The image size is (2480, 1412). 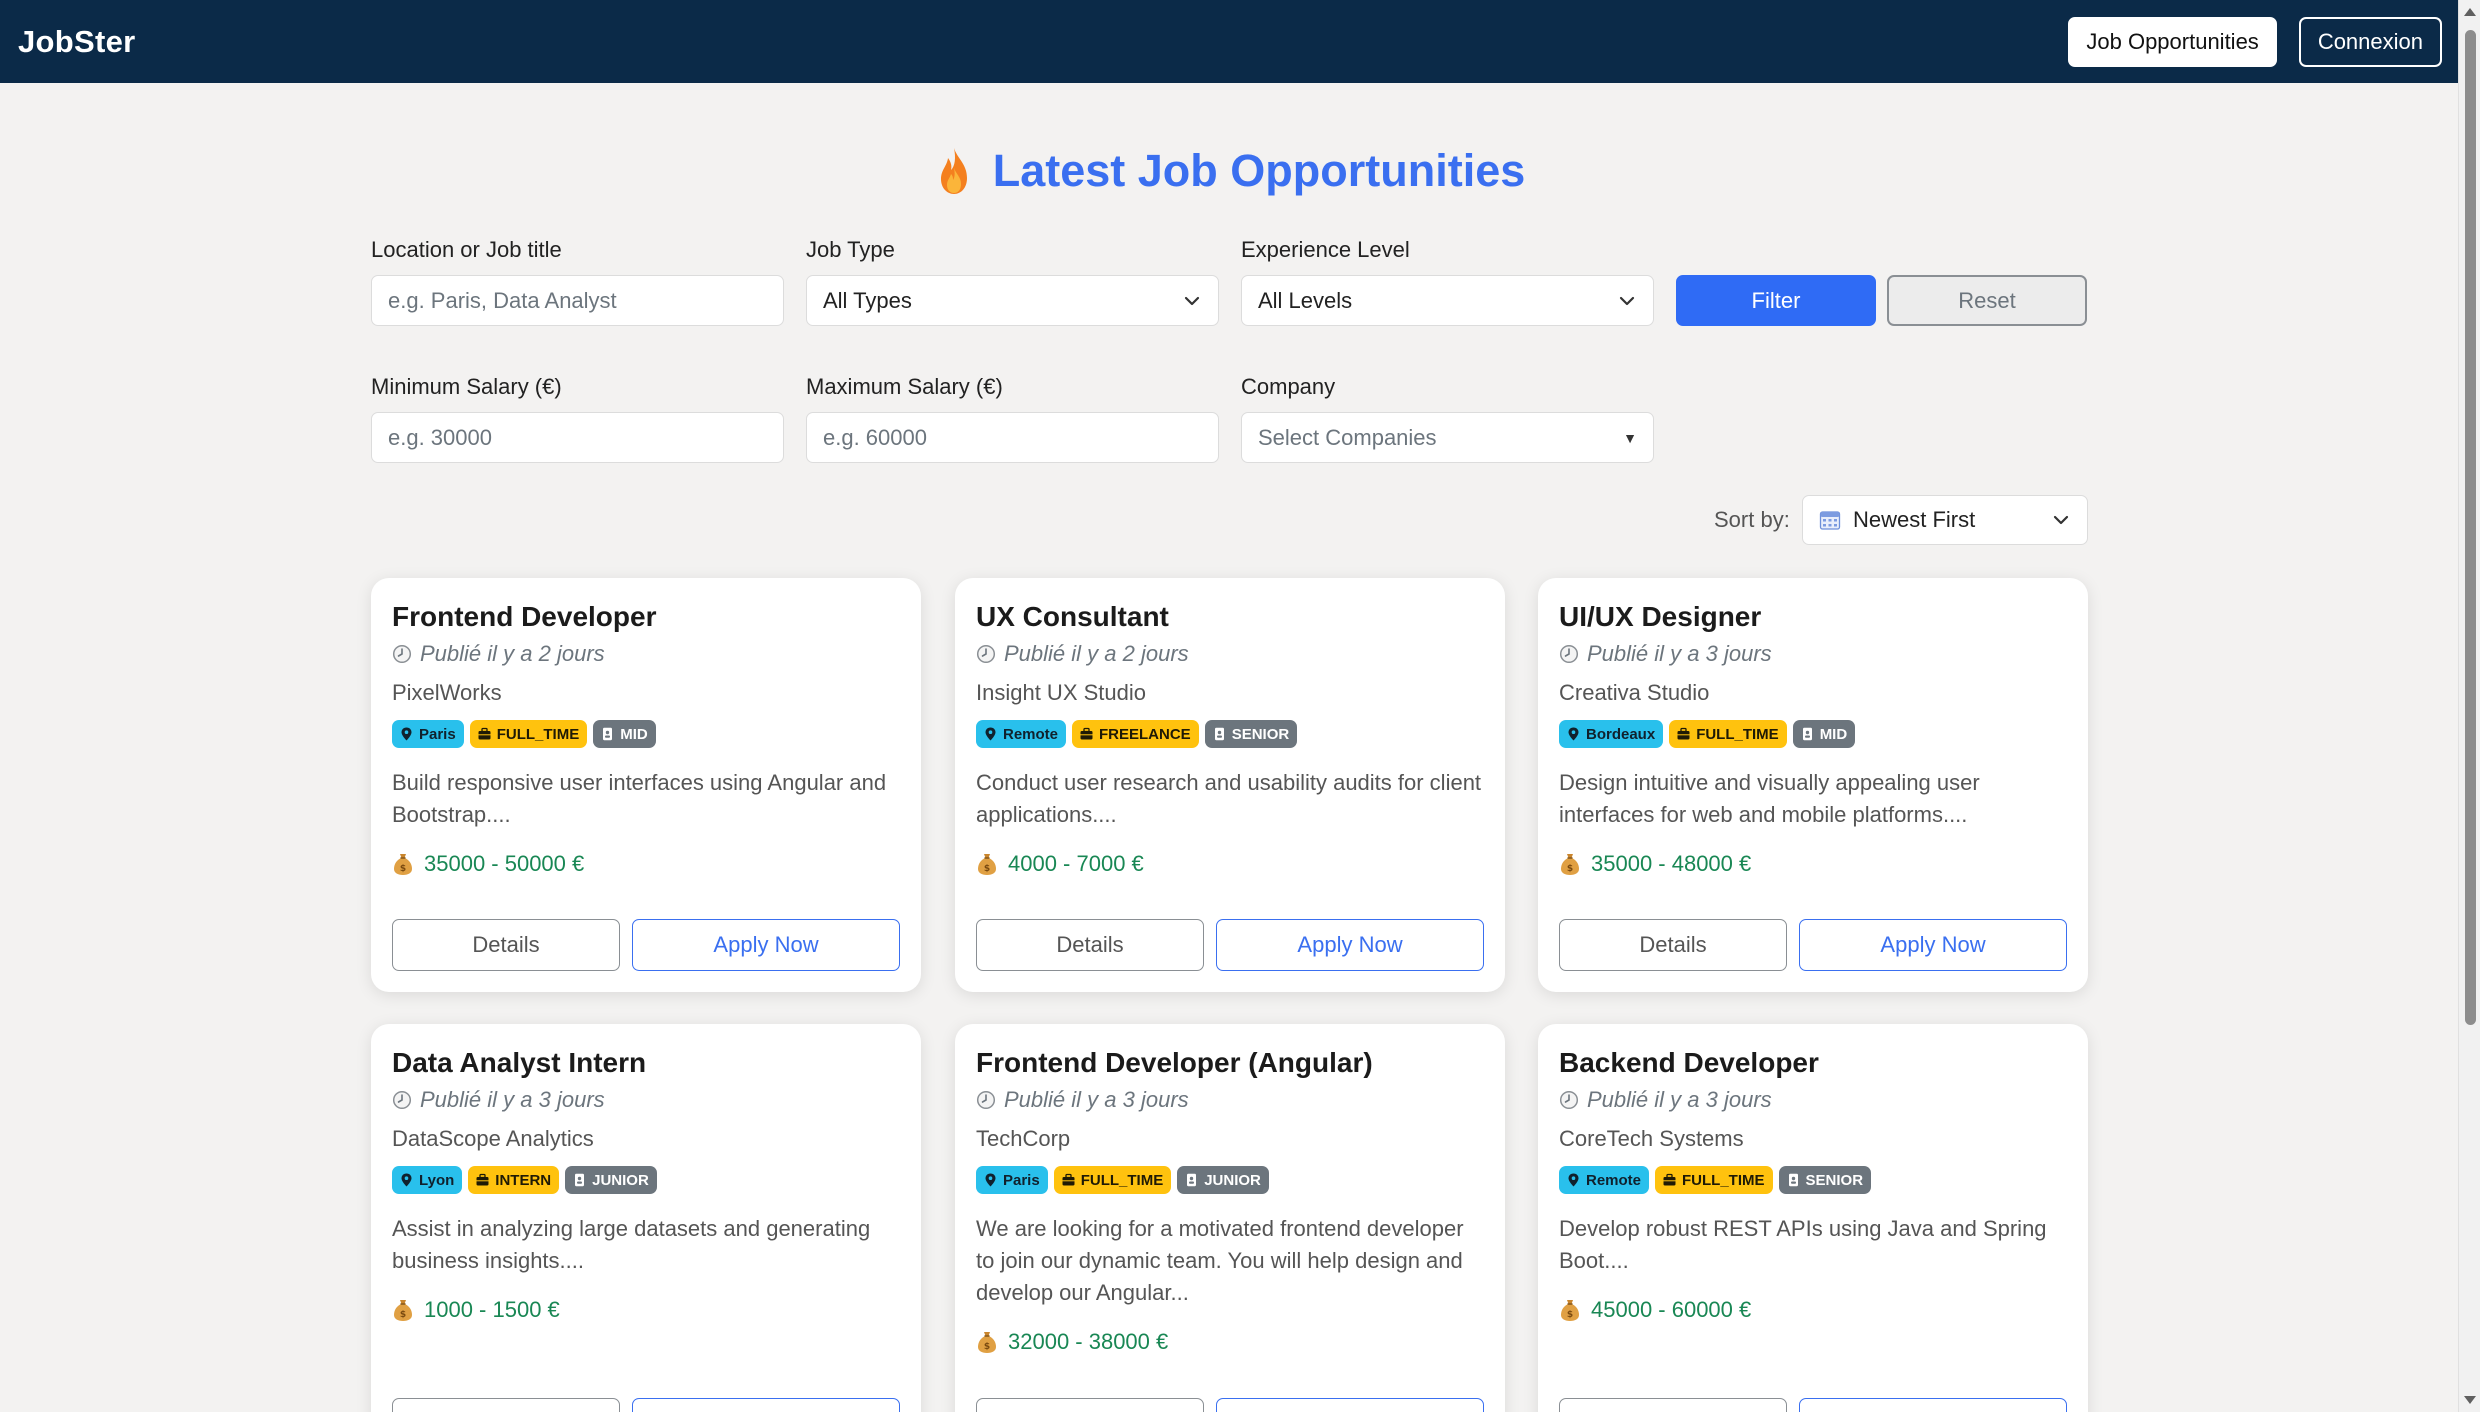 I want to click on company-name: TechCorp, so click(x=1023, y=1138).